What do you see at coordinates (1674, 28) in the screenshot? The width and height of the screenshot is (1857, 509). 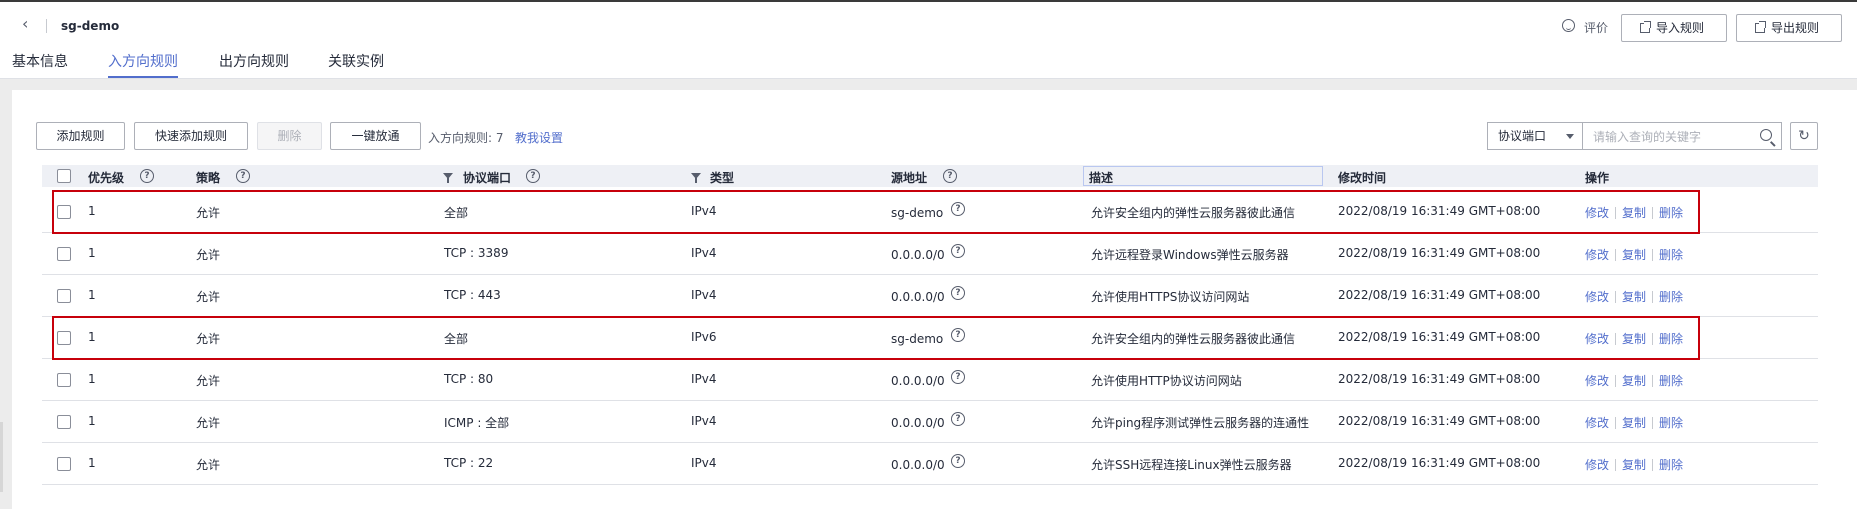 I see `import-rules-button: 导入规则` at bounding box center [1674, 28].